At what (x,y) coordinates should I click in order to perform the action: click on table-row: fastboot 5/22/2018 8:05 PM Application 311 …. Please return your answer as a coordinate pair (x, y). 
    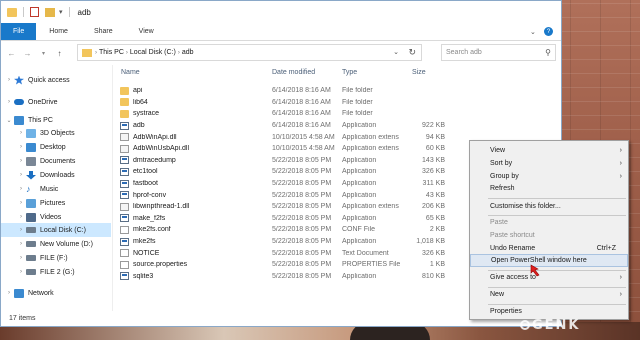
    Looking at the image, I should click on (285, 184).